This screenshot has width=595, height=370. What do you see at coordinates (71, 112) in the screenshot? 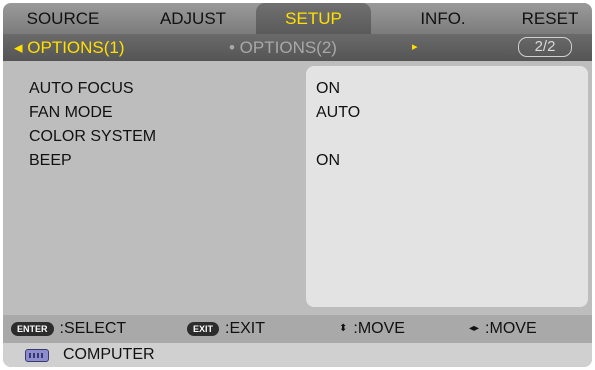
I see `setting-label: FAN MODE` at bounding box center [71, 112].